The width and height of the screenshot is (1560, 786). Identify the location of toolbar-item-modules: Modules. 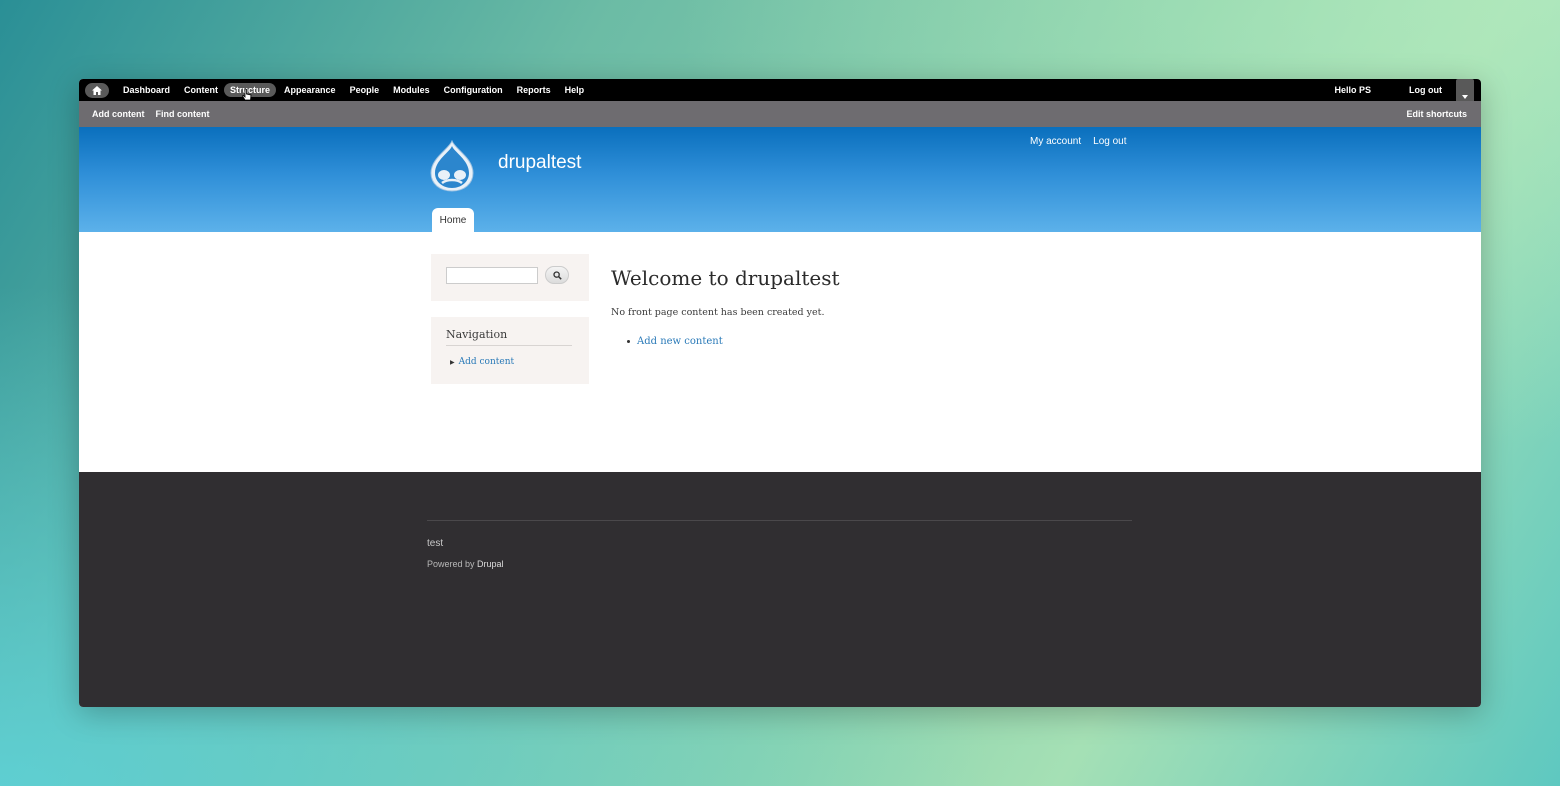
(411, 90).